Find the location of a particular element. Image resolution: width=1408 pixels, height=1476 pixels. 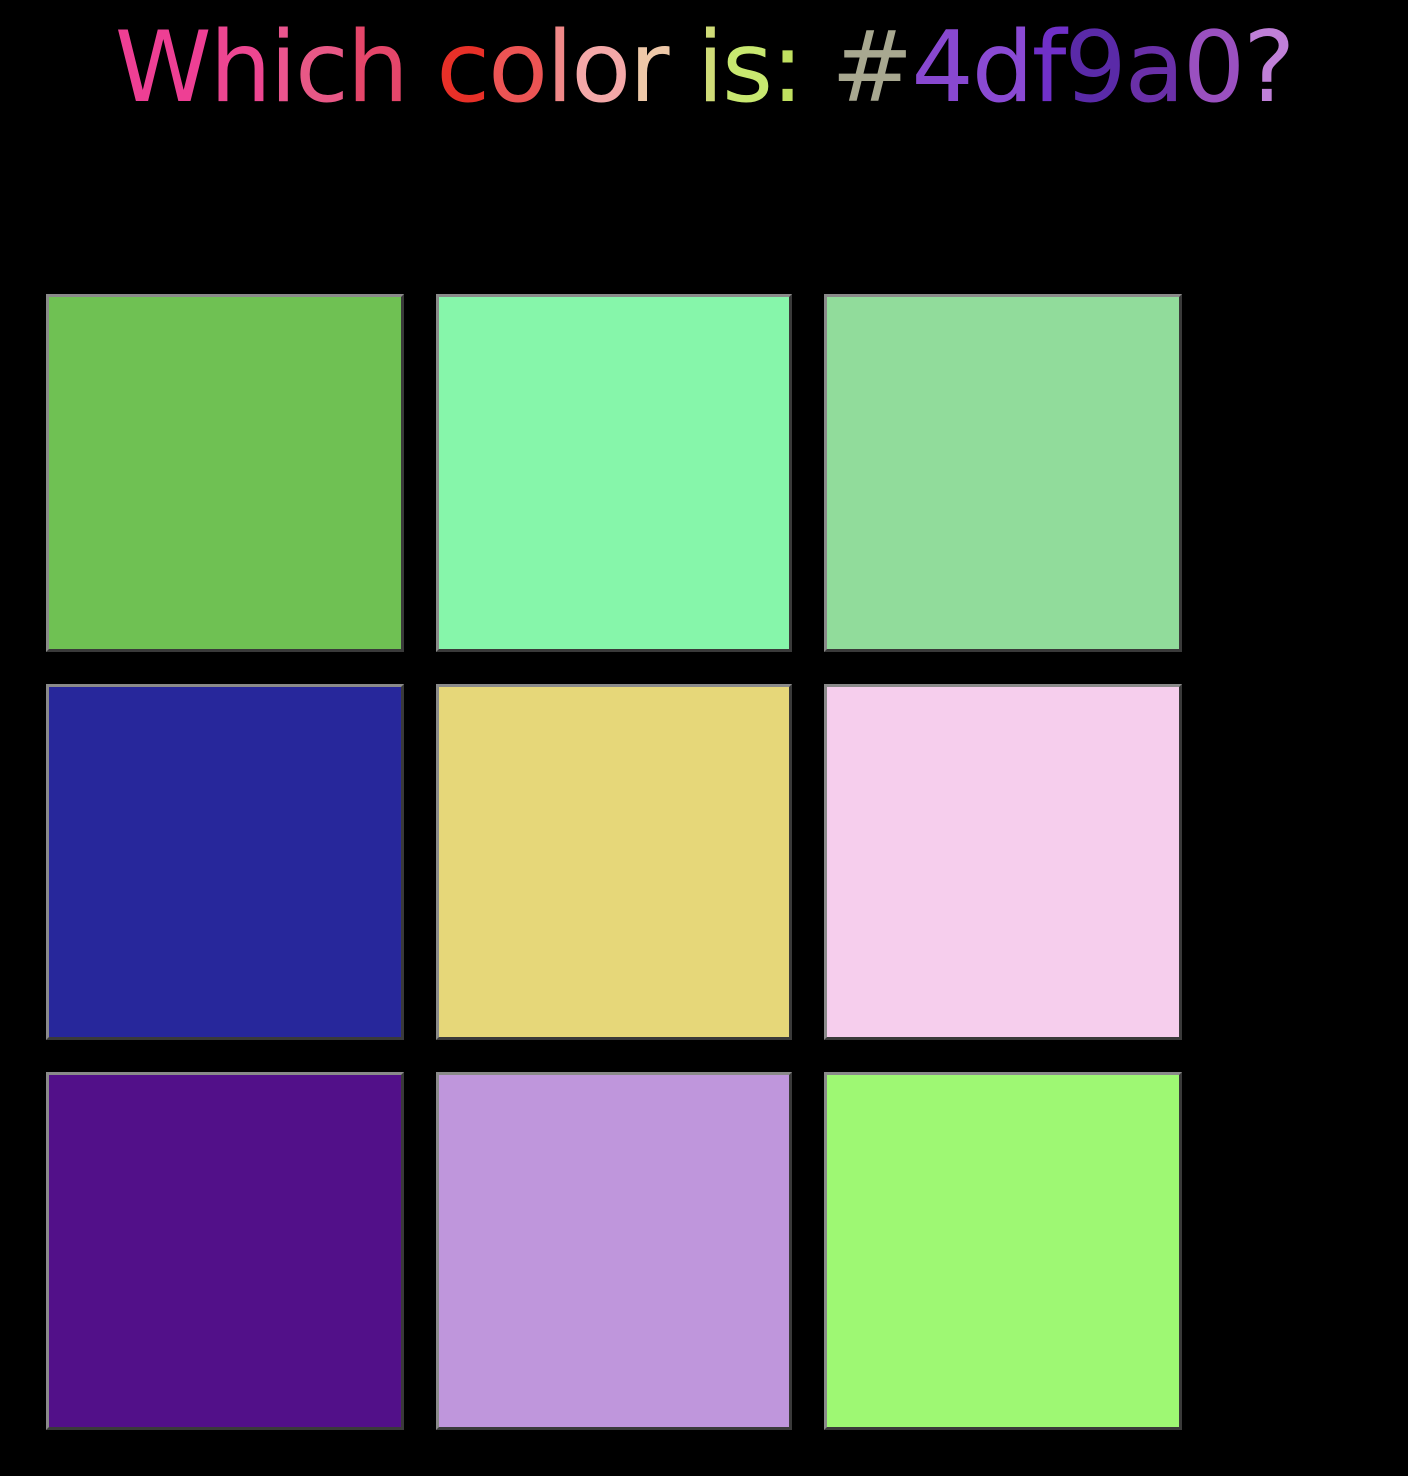

prompt-char: : is located at coordinates (787, 68).